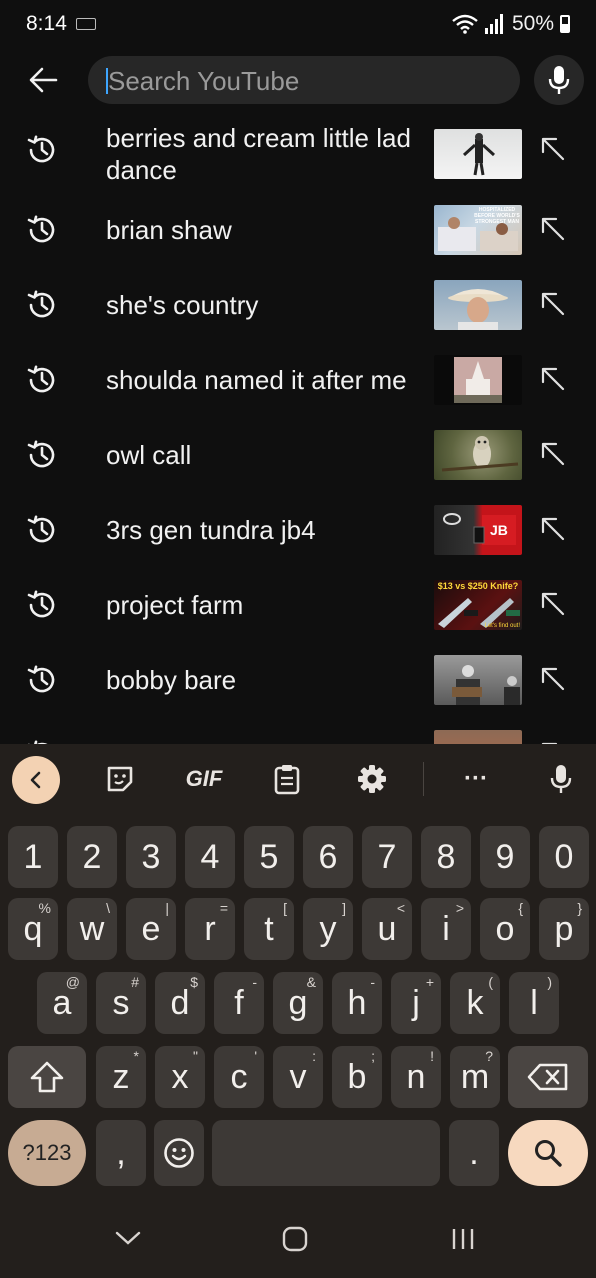  I want to click on key-x: x ", so click(180, 1077).